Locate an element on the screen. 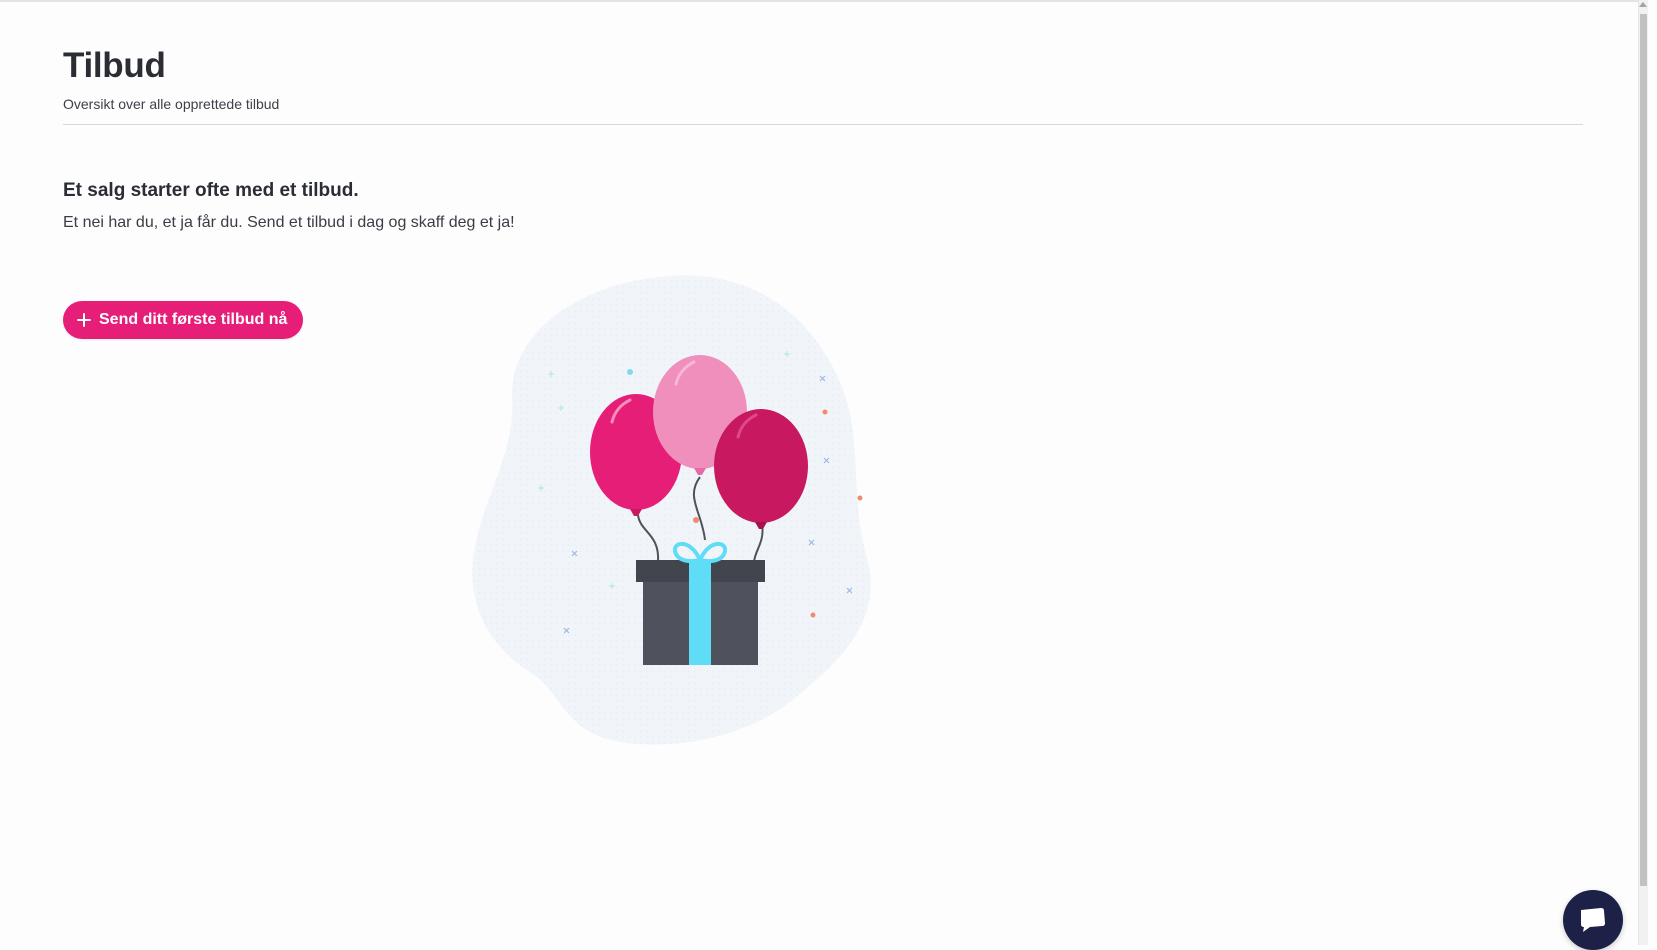  balloons-gift-illustration is located at coordinates (695, 512).